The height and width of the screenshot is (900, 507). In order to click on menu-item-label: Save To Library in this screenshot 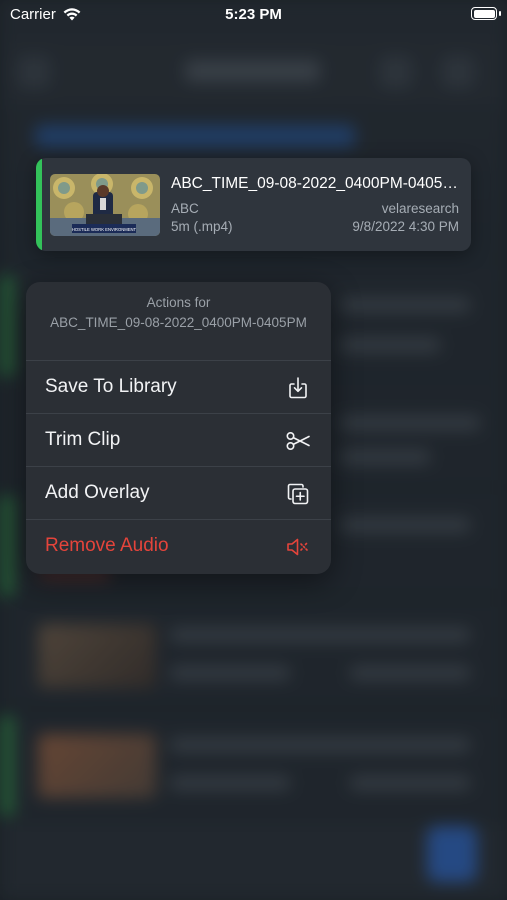, I will do `click(111, 386)`.